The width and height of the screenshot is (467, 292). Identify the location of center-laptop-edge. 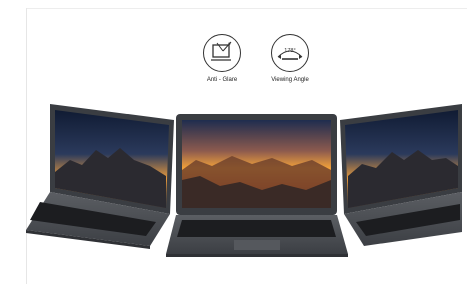
(257, 255).